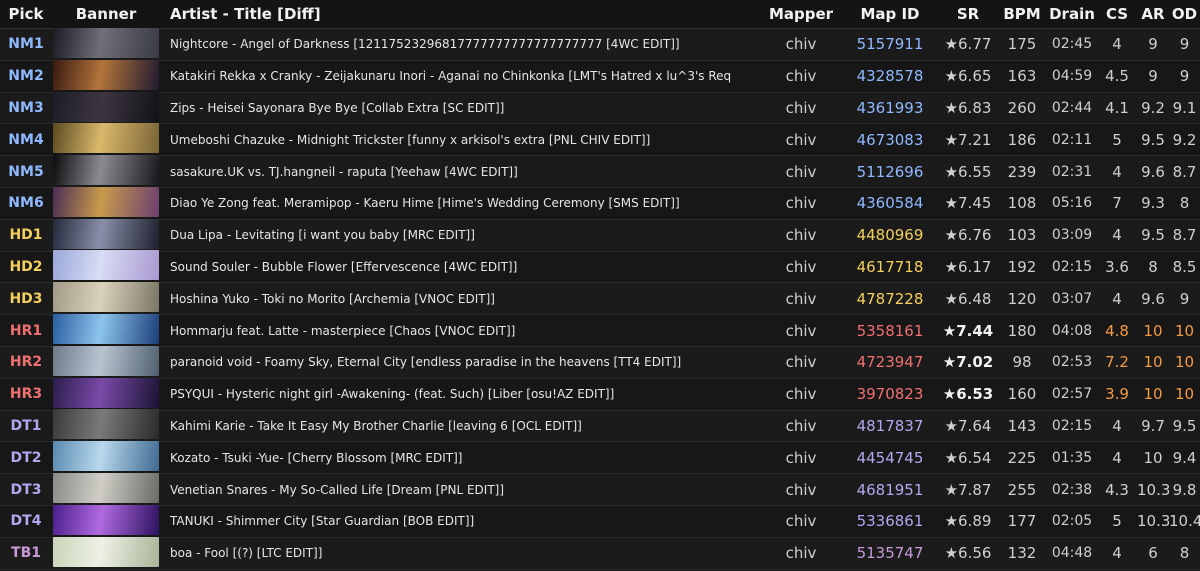 This screenshot has height=571, width=1200. What do you see at coordinates (1184, 298) in the screenshot?
I see `od-value: 9` at bounding box center [1184, 298].